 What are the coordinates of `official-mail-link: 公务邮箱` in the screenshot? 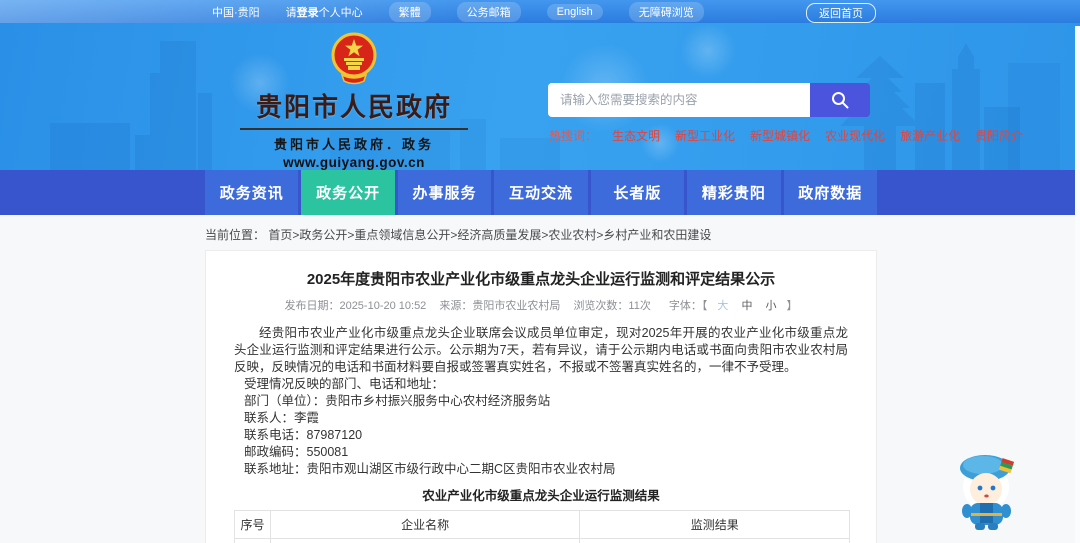 It's located at (488, 11).